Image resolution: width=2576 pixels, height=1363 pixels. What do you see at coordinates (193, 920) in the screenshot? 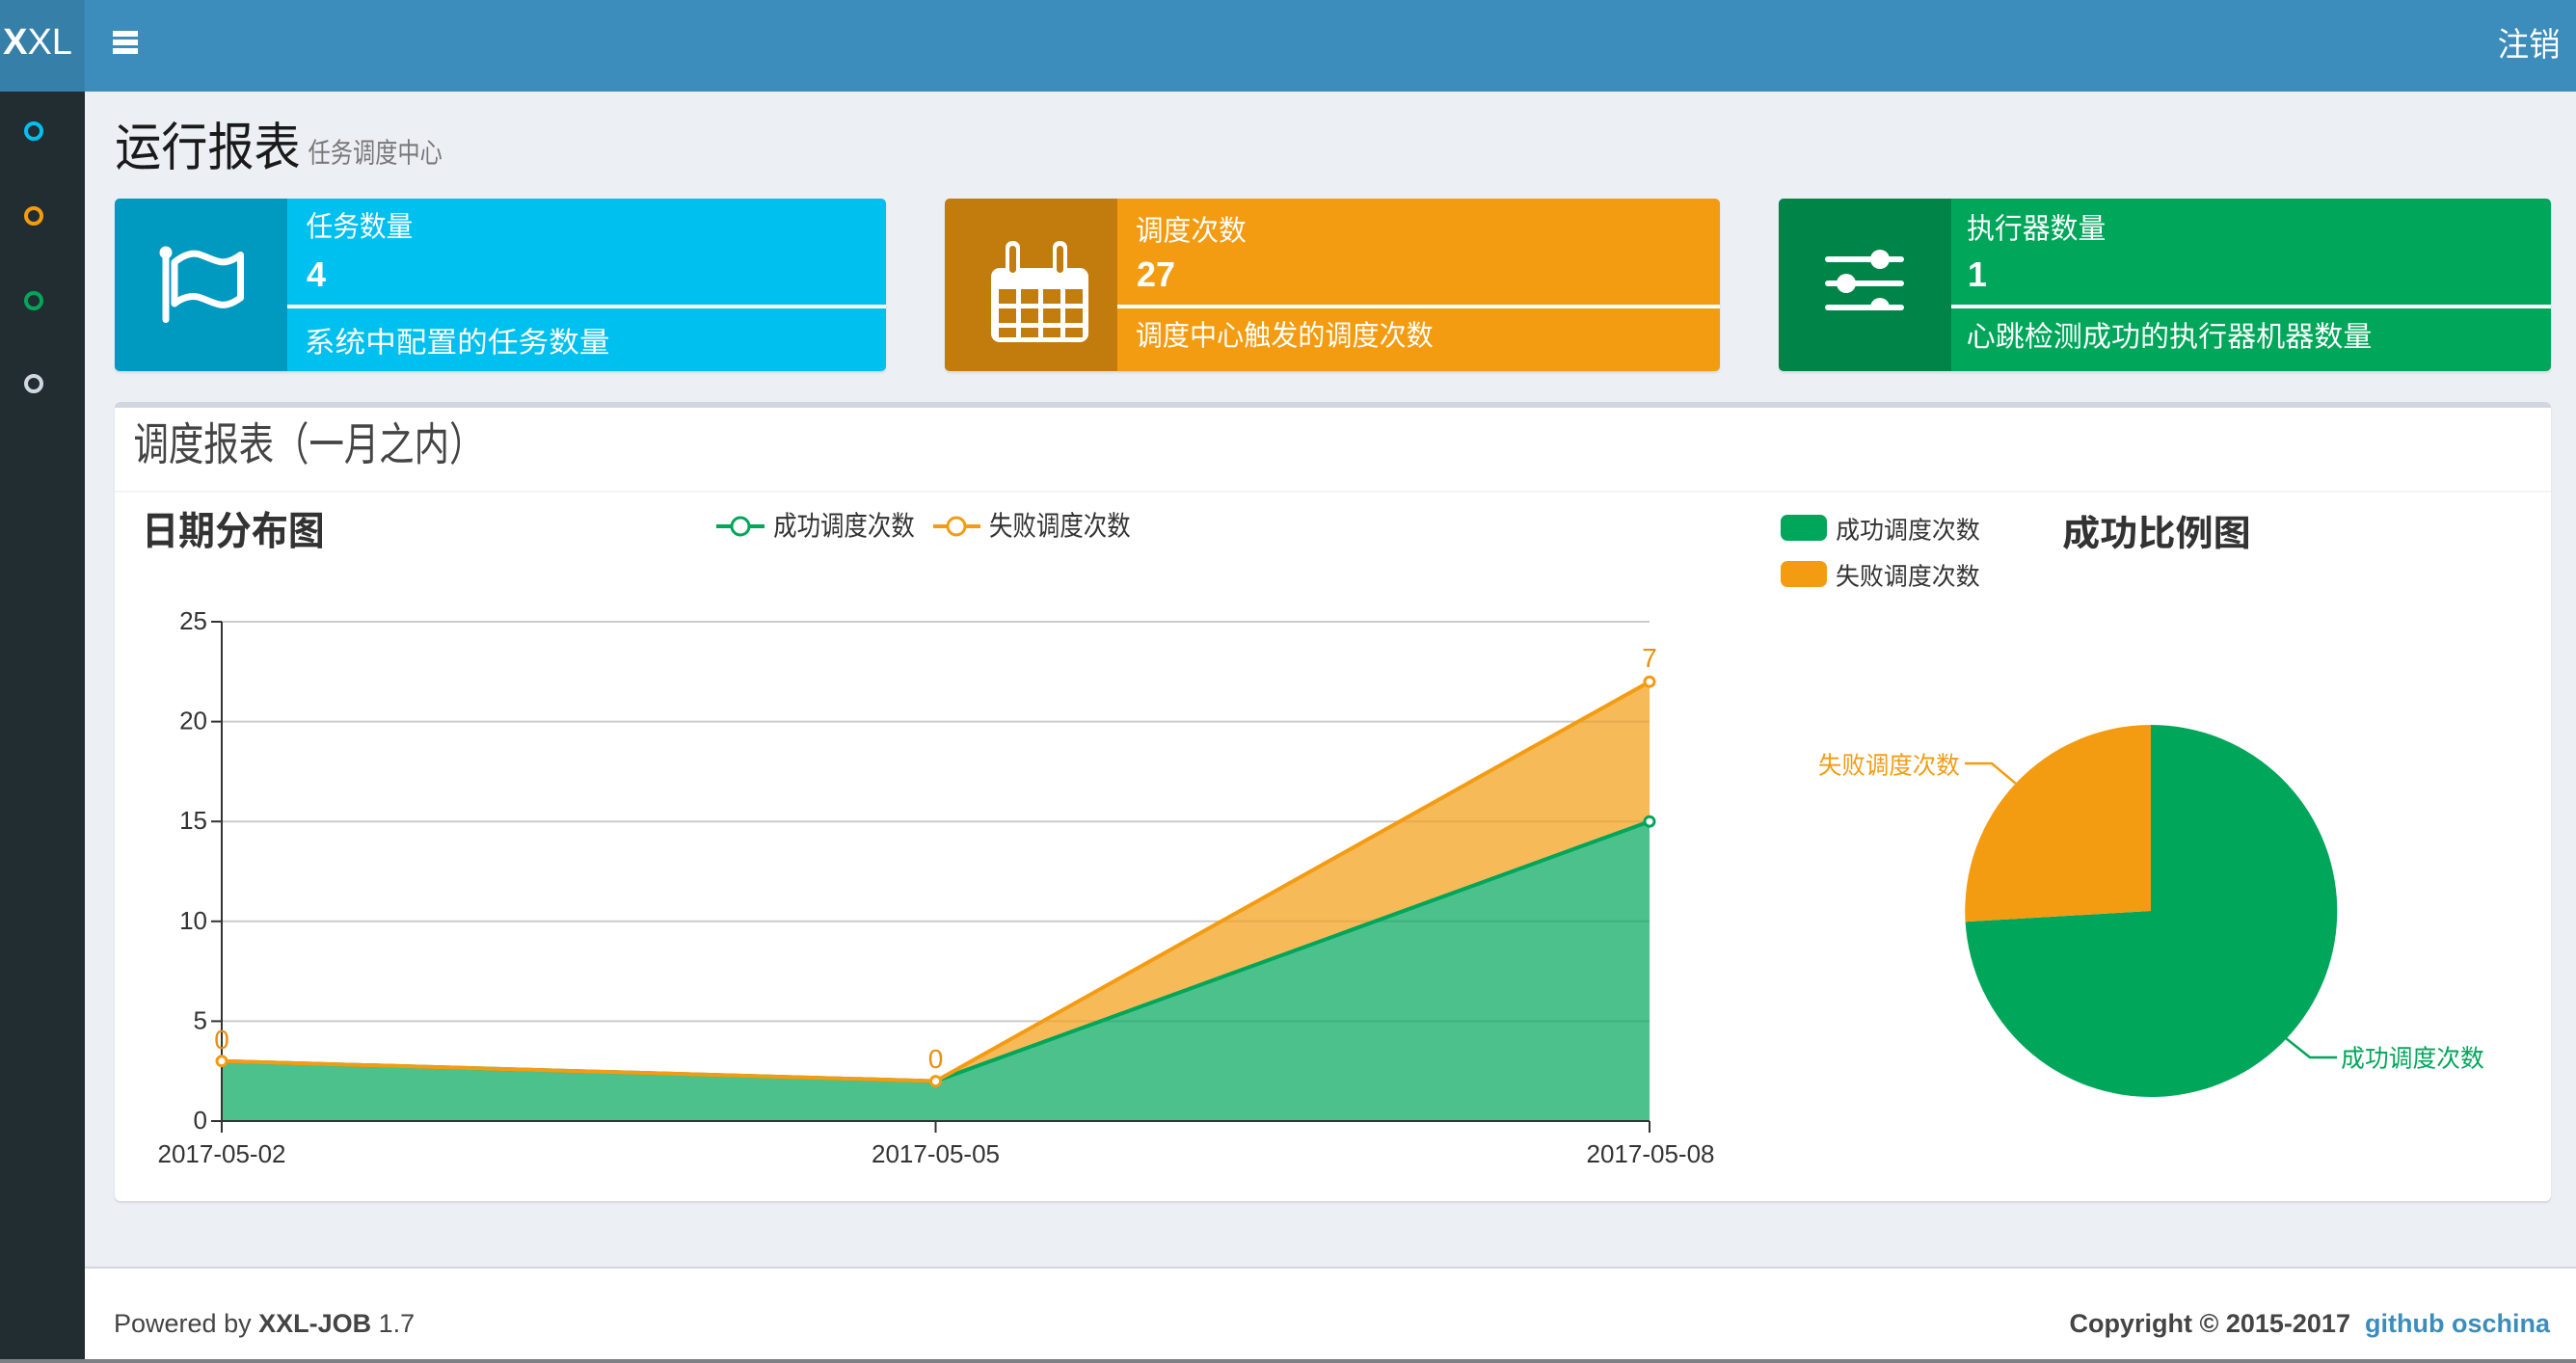
I see `svg-text: 10` at bounding box center [193, 920].